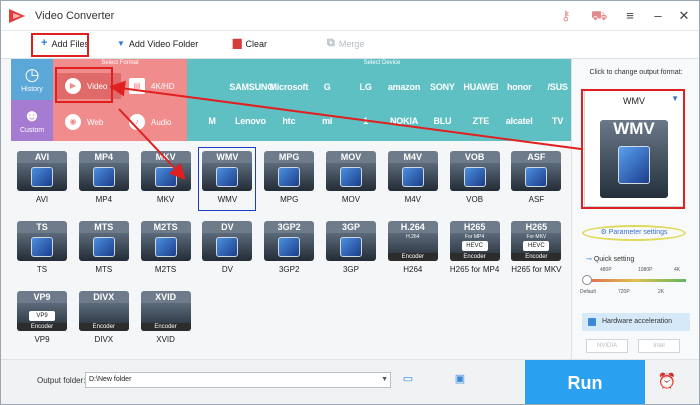 This screenshot has height=405, width=700. What do you see at coordinates (413, 199) in the screenshot?
I see `format-label: M4V` at bounding box center [413, 199].